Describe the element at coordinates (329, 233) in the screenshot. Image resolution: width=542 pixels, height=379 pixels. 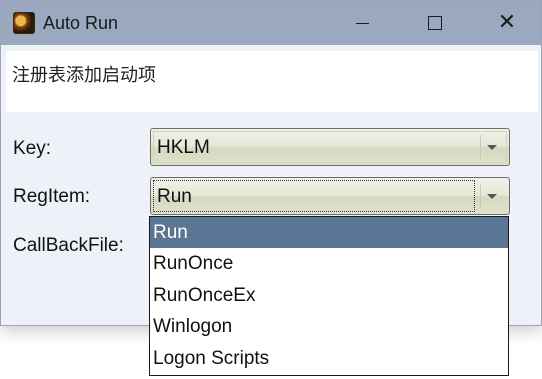
I see `dropdown-option-run: Run` at that location.